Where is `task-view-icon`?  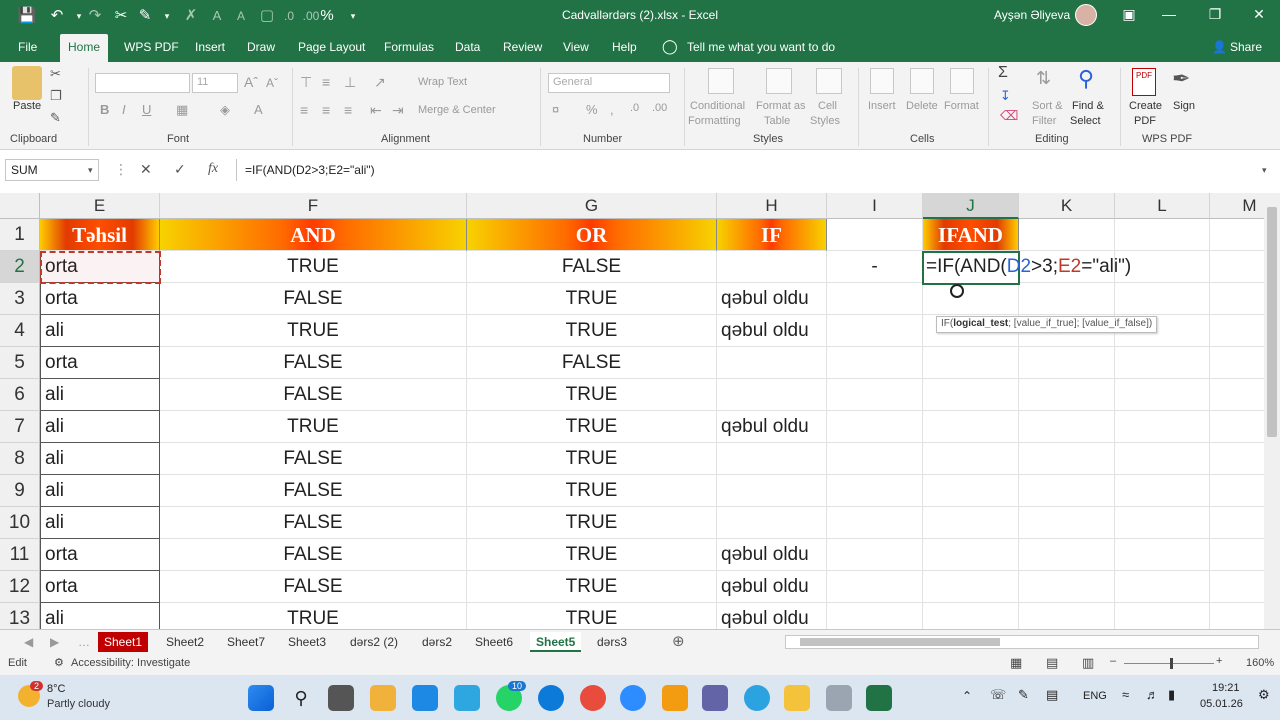 task-view-icon is located at coordinates (341, 698).